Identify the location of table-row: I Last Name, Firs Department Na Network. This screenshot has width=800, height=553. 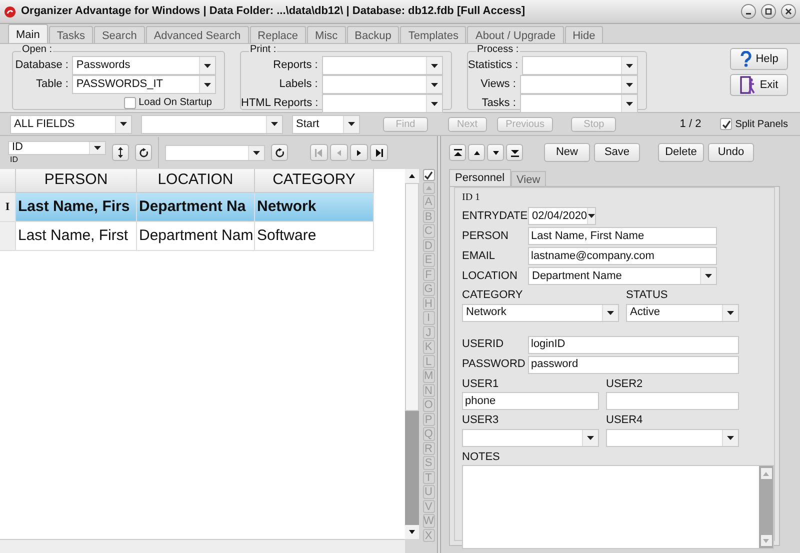
(187, 207).